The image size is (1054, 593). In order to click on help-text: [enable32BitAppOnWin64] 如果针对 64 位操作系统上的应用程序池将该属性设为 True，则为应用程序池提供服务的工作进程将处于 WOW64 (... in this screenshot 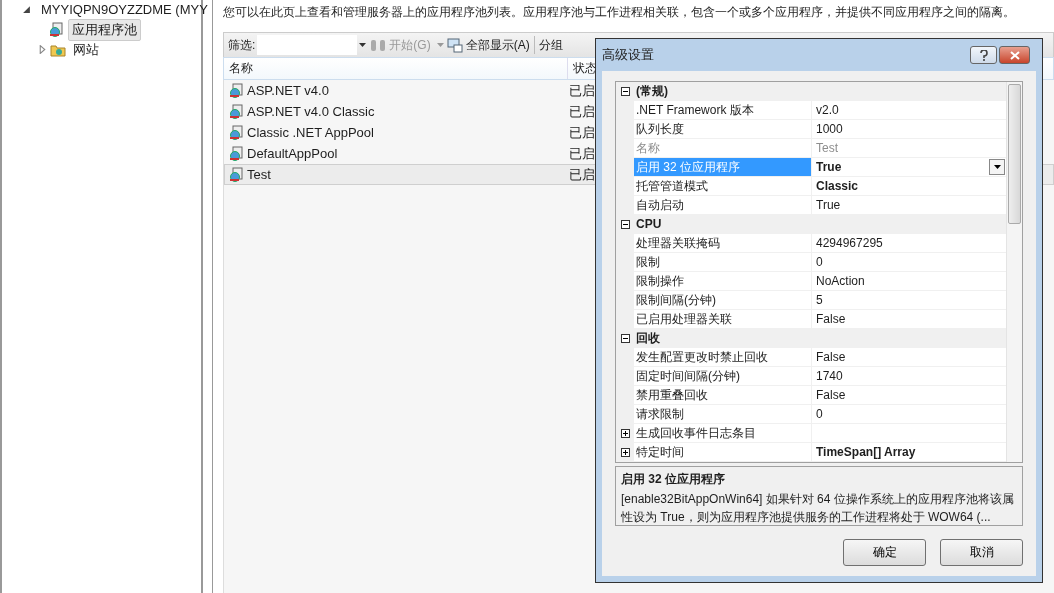, I will do `click(818, 508)`.